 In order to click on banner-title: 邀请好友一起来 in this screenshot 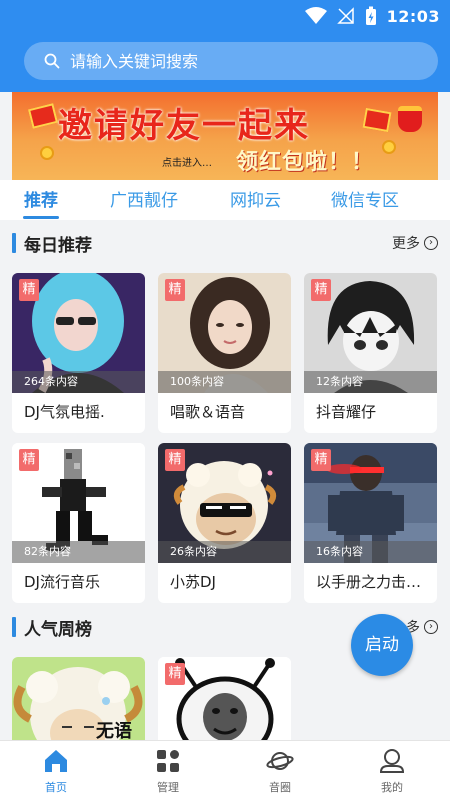, I will do `click(184, 126)`.